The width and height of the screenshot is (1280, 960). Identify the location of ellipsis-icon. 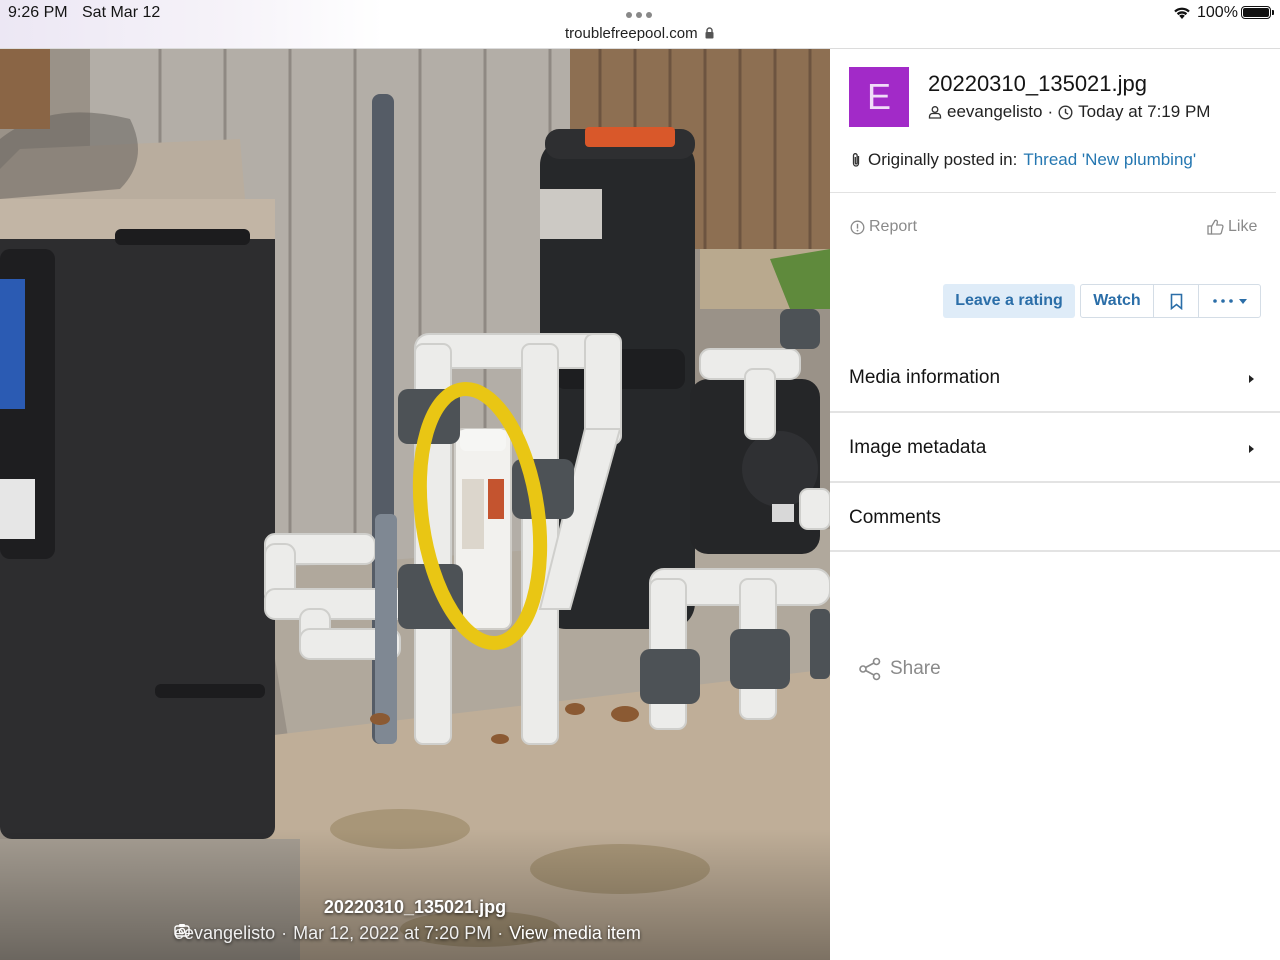
(1222, 301).